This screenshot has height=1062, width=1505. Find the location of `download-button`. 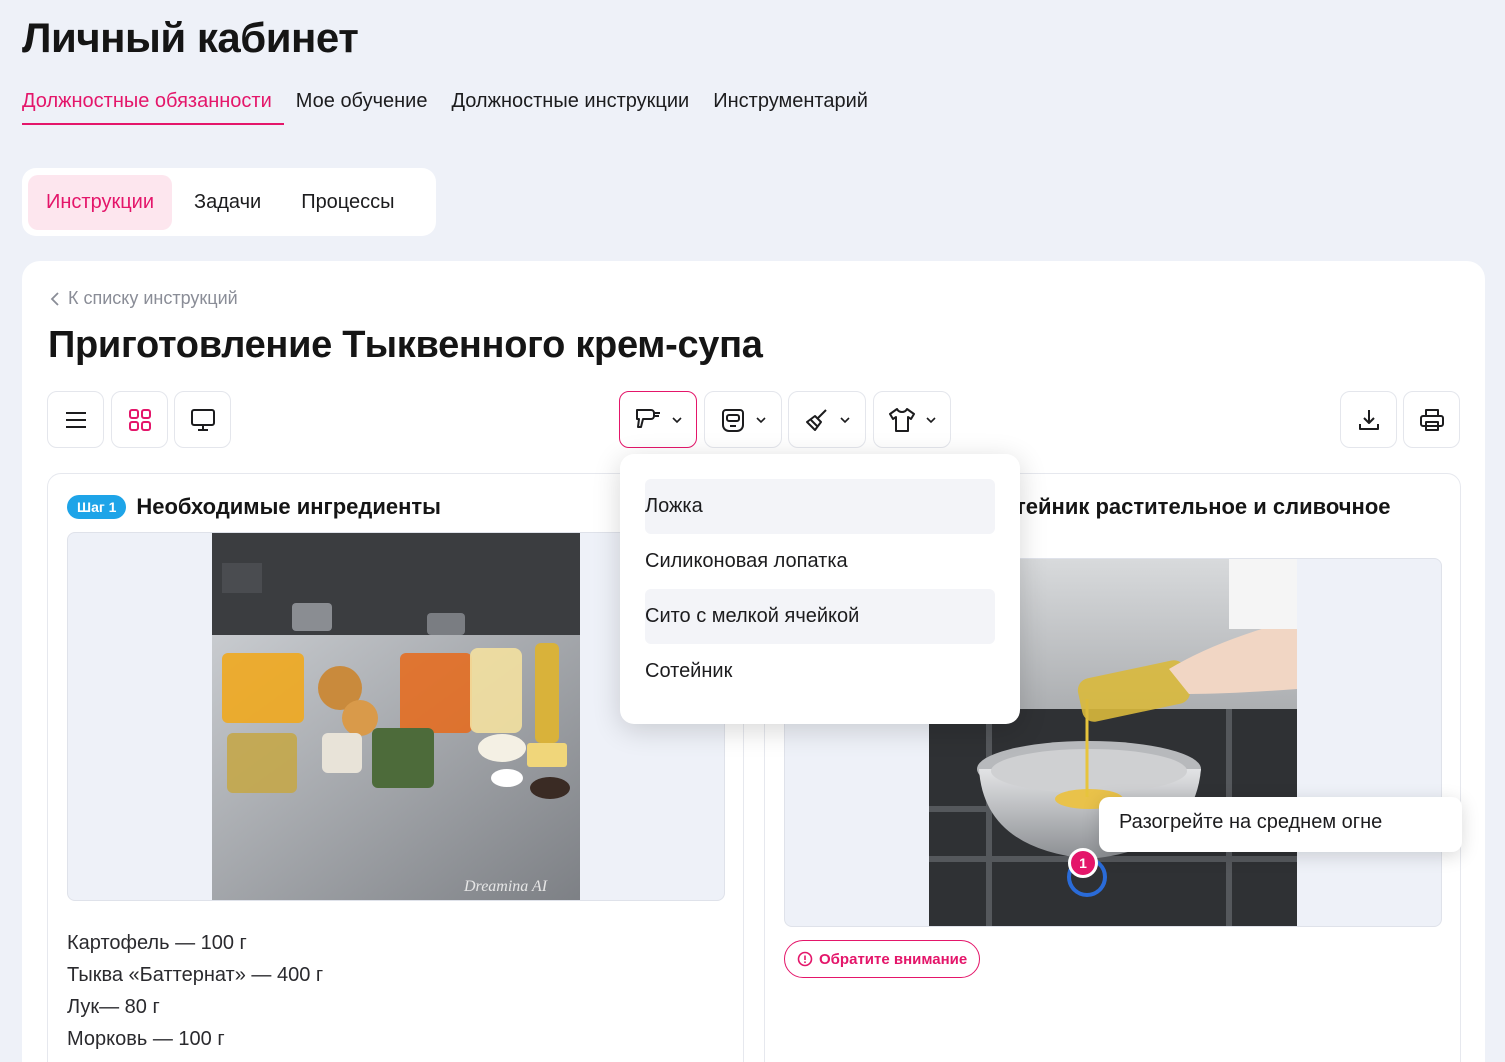

download-button is located at coordinates (1368, 419).